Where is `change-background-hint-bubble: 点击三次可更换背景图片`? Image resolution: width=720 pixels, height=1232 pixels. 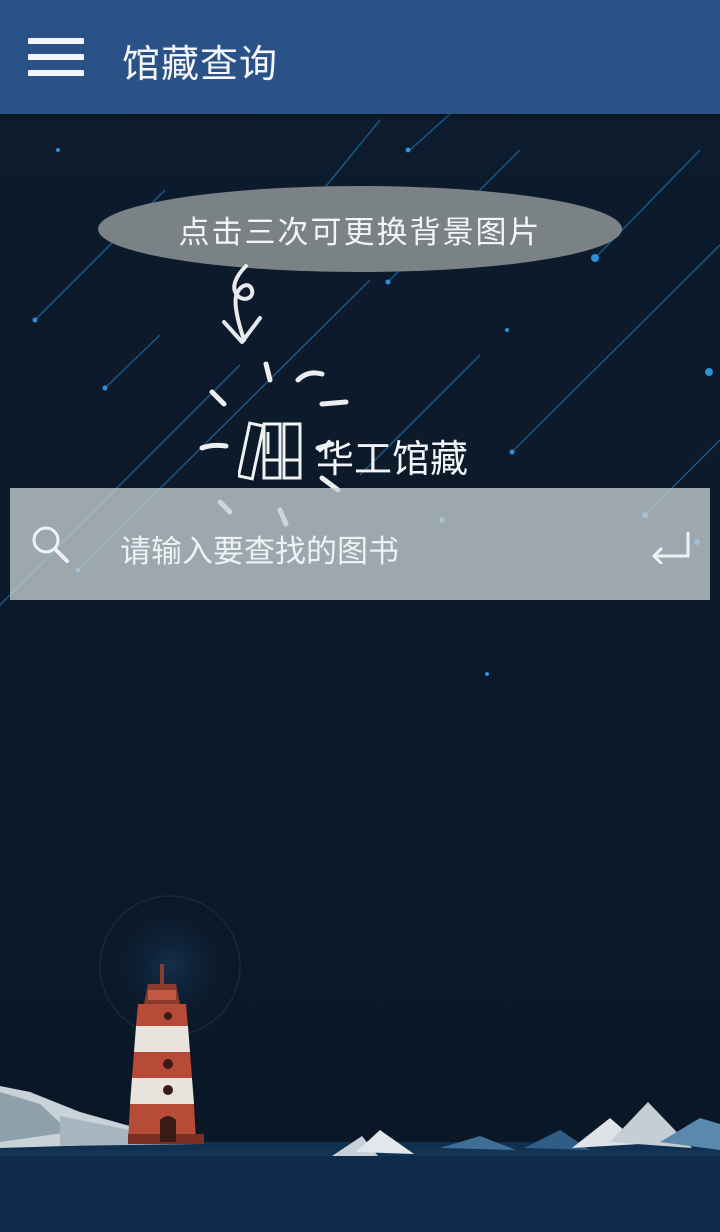 change-background-hint-bubble: 点击三次可更换背景图片 is located at coordinates (360, 229).